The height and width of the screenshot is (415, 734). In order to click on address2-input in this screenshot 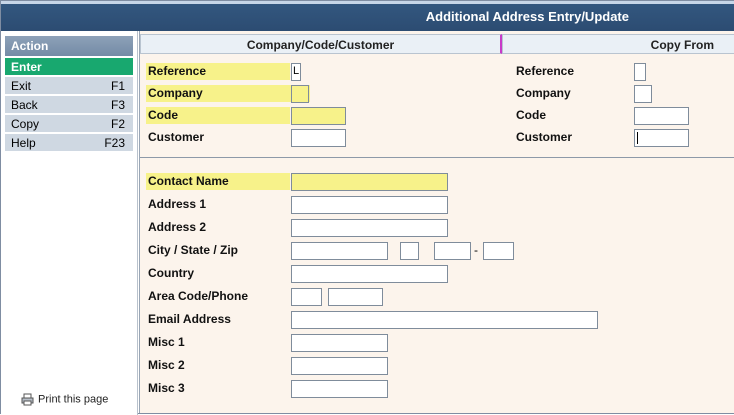, I will do `click(369, 228)`.